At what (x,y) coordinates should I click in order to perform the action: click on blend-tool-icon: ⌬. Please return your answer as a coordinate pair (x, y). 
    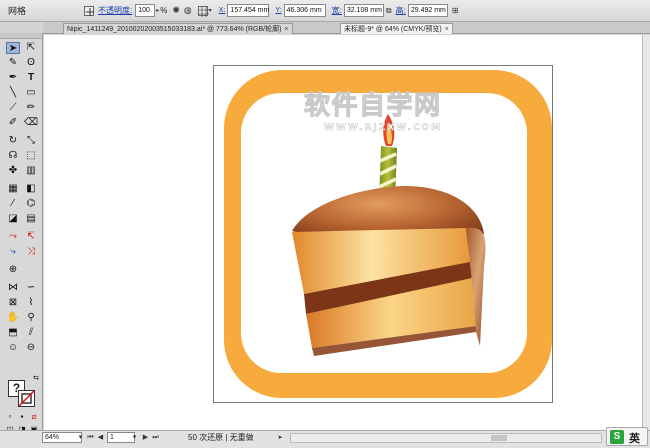
    Looking at the image, I should click on (31, 204).